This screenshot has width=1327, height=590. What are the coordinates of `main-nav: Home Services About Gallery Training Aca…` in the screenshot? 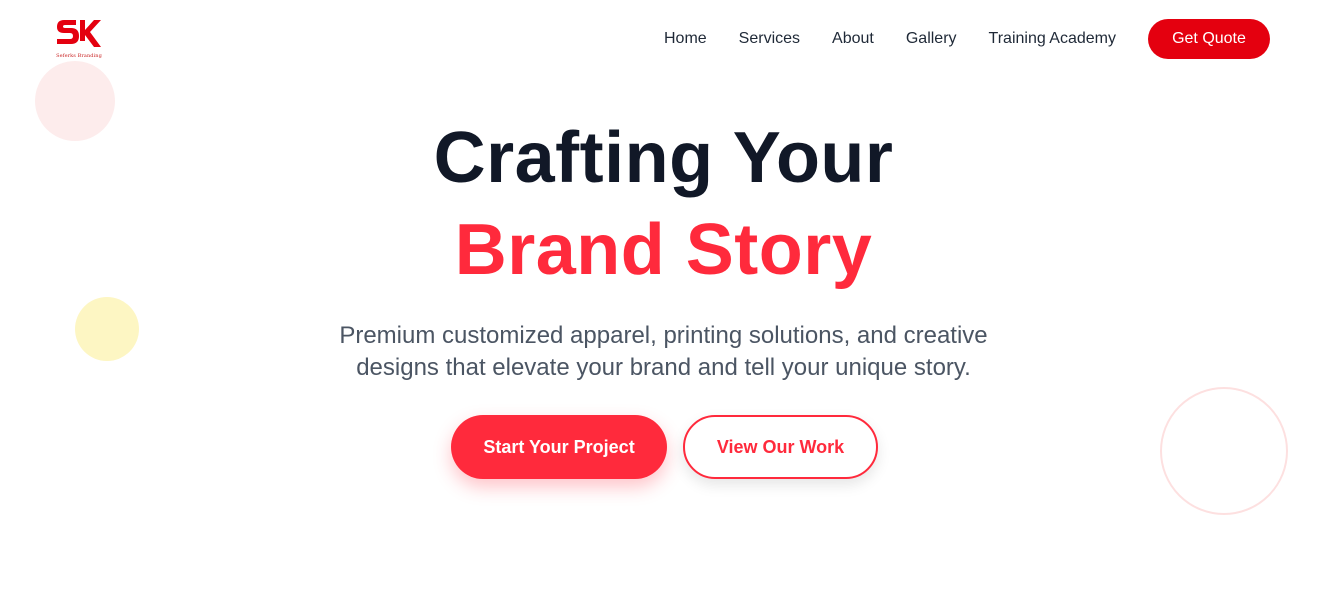 It's located at (967, 39).